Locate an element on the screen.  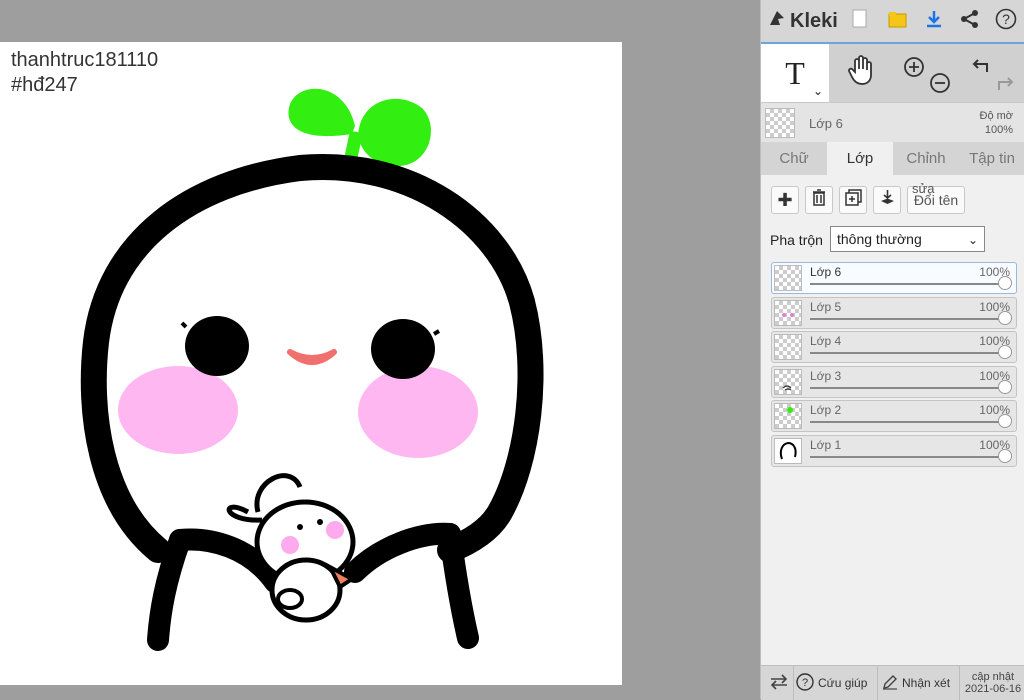
blend-mode-label: Pha trộn is located at coordinates (796, 240).